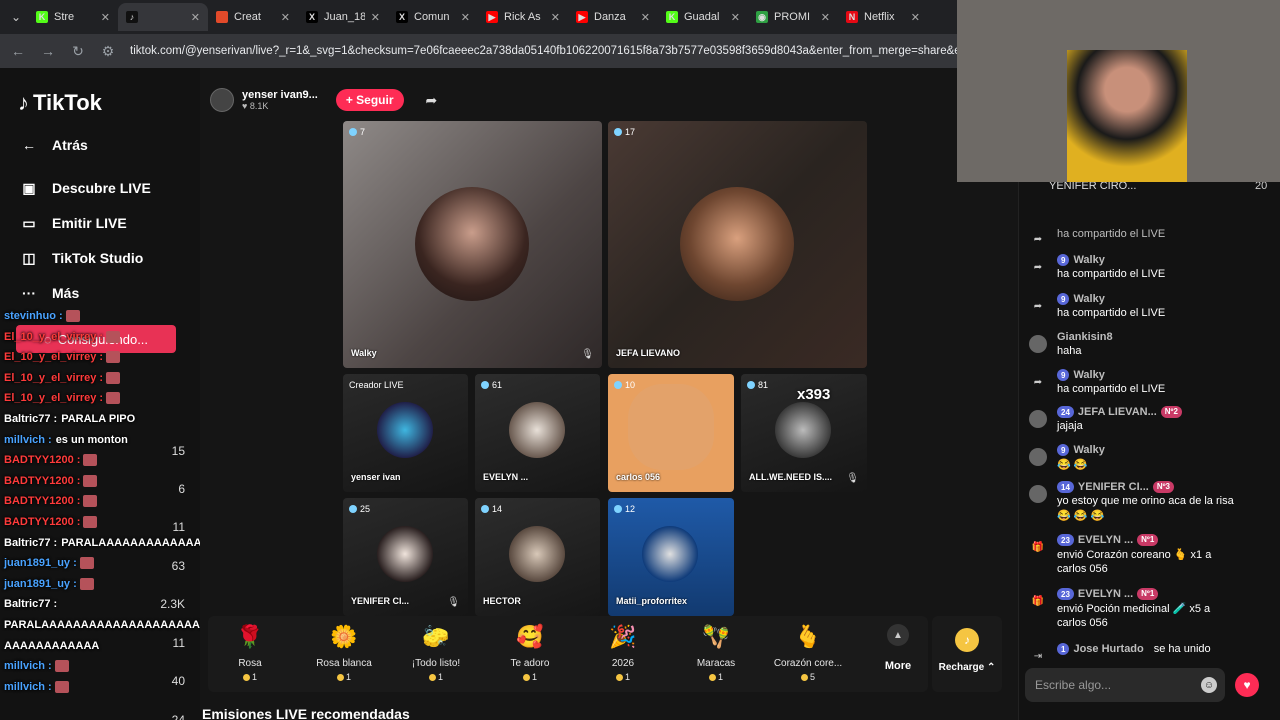 The image size is (1280, 720). I want to click on gift-icon: 🪇, so click(716, 636).